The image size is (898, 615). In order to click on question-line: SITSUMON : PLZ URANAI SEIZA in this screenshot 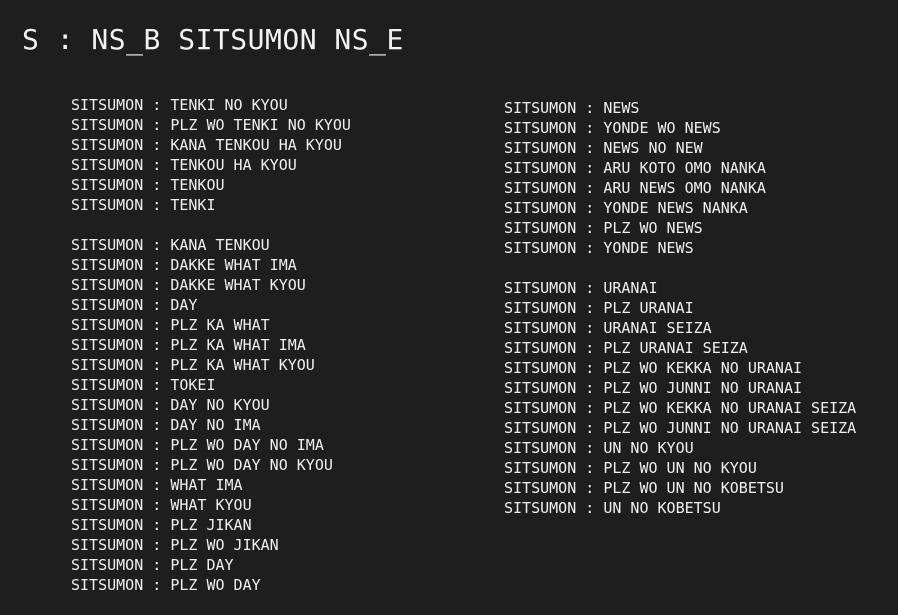, I will do `click(626, 348)`.